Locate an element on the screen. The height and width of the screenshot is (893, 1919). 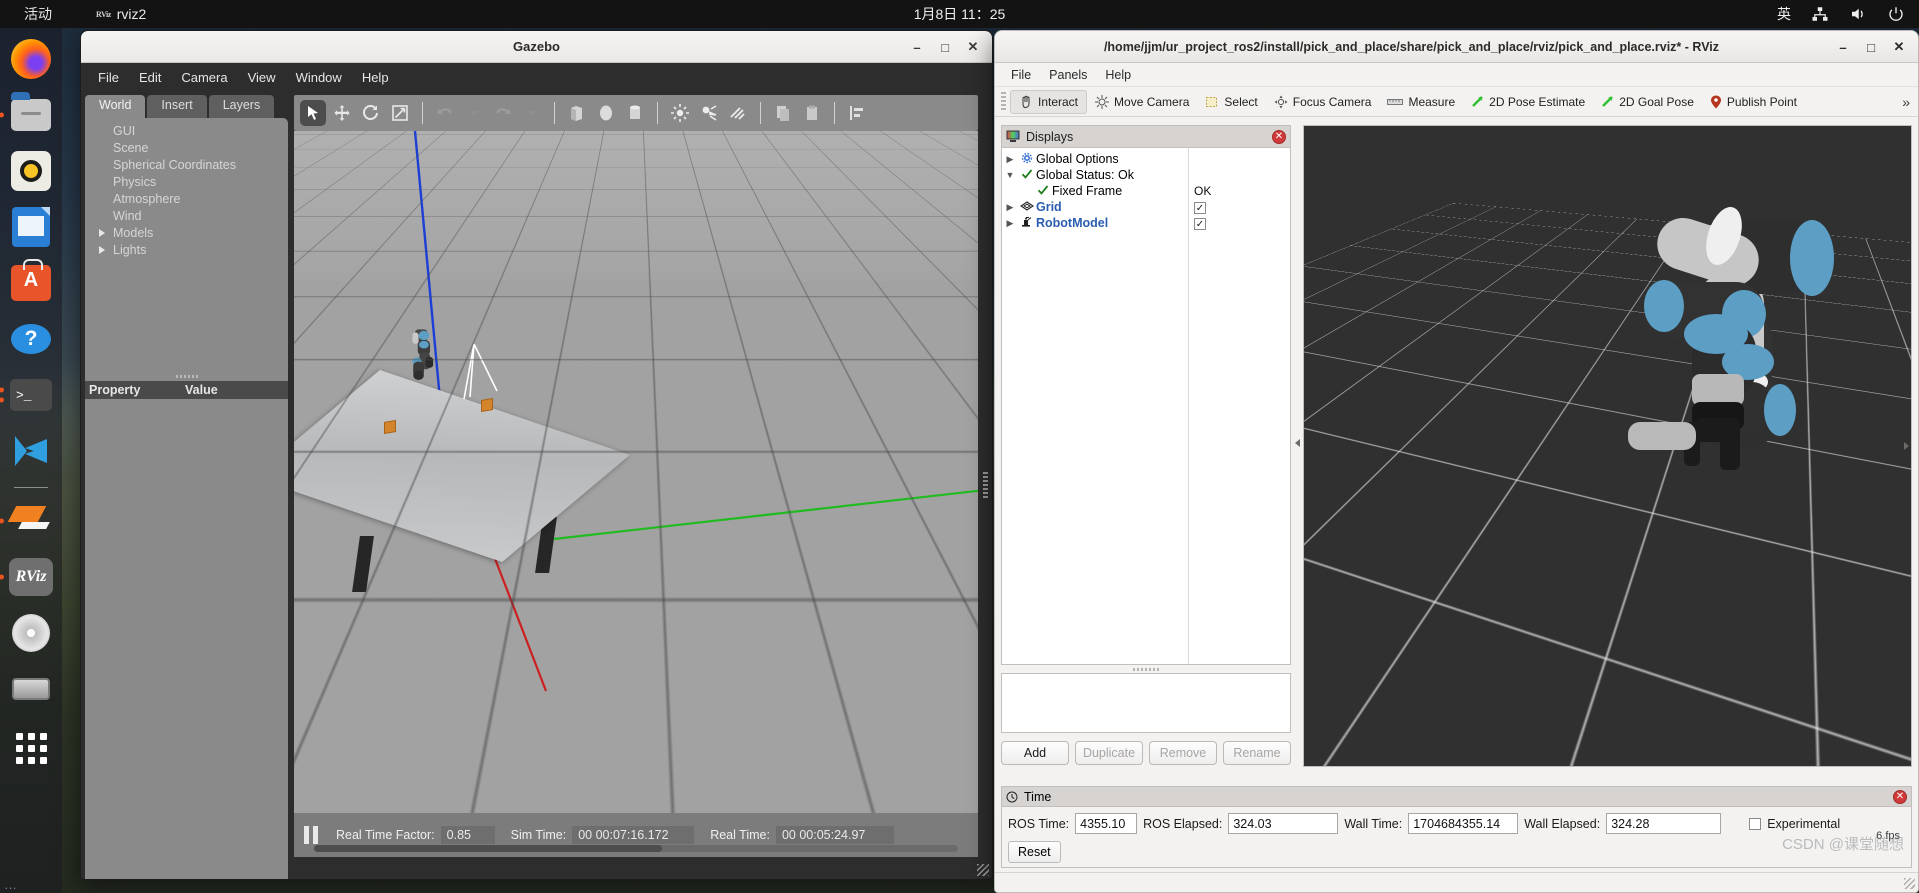
gazebo-panel-tabs: World Insert Layers is located at coordinates (186, 106).